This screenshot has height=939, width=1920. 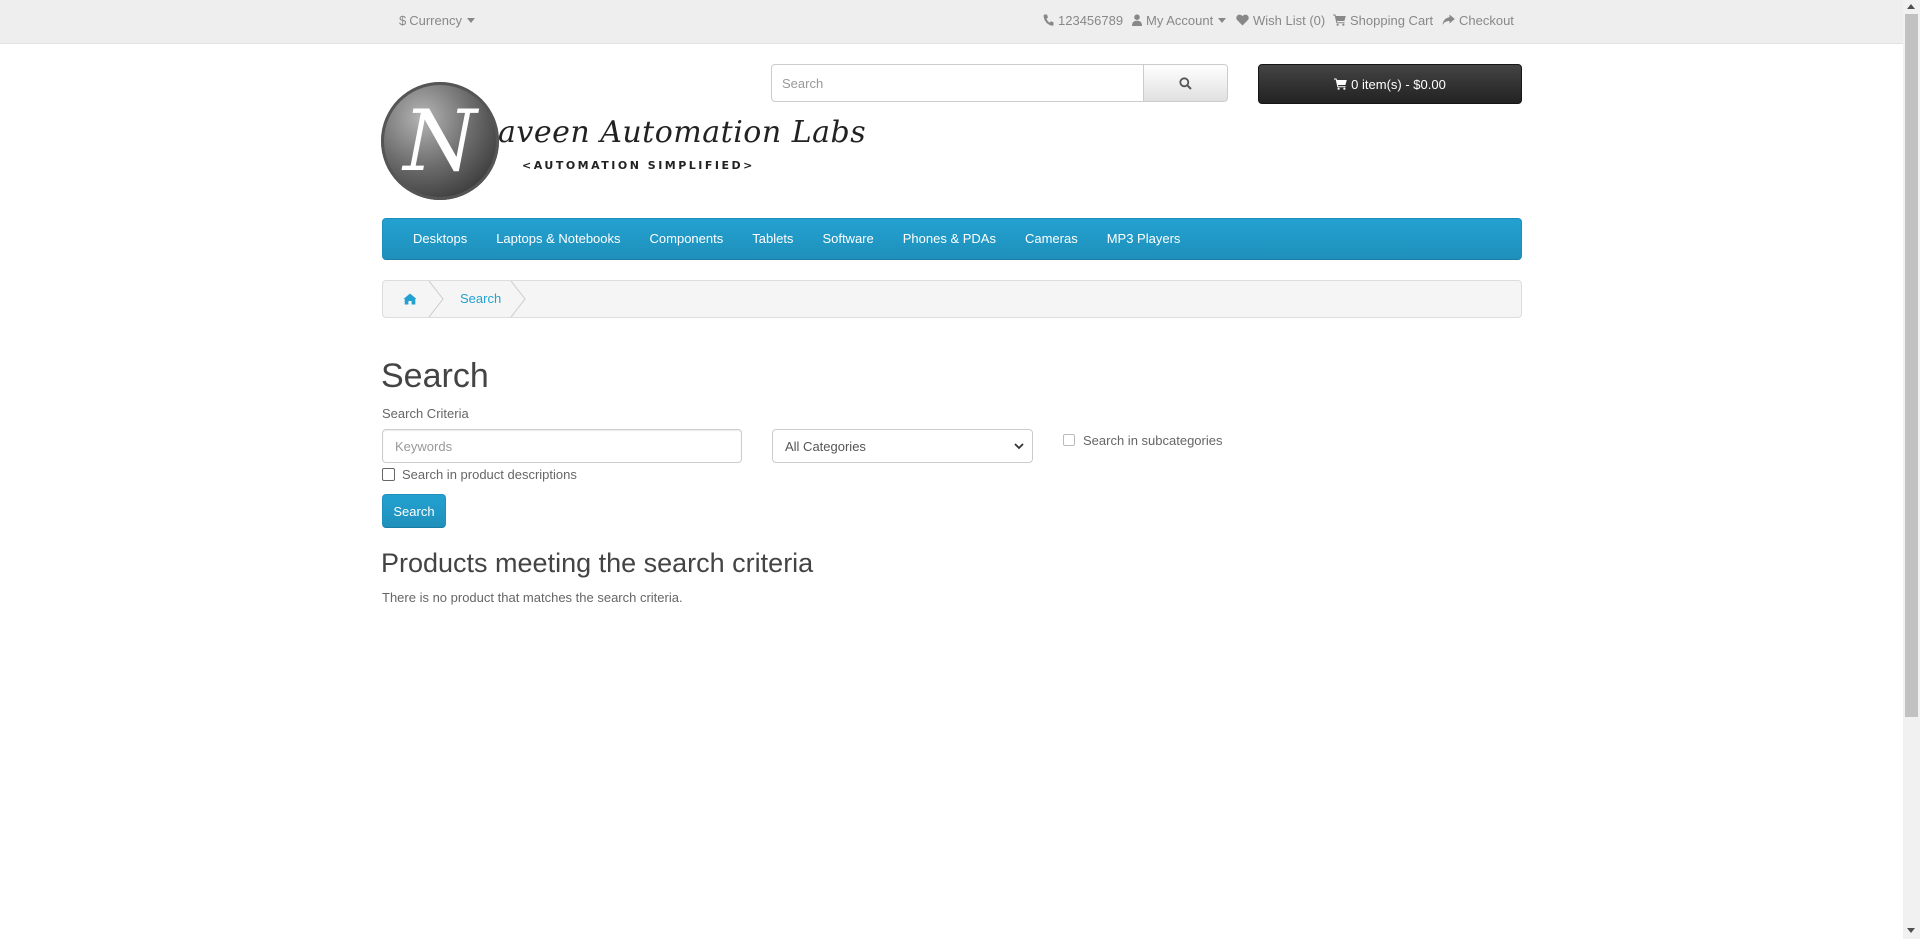 What do you see at coordinates (440, 239) in the screenshot?
I see `menu-item-desktops: Desktops` at bounding box center [440, 239].